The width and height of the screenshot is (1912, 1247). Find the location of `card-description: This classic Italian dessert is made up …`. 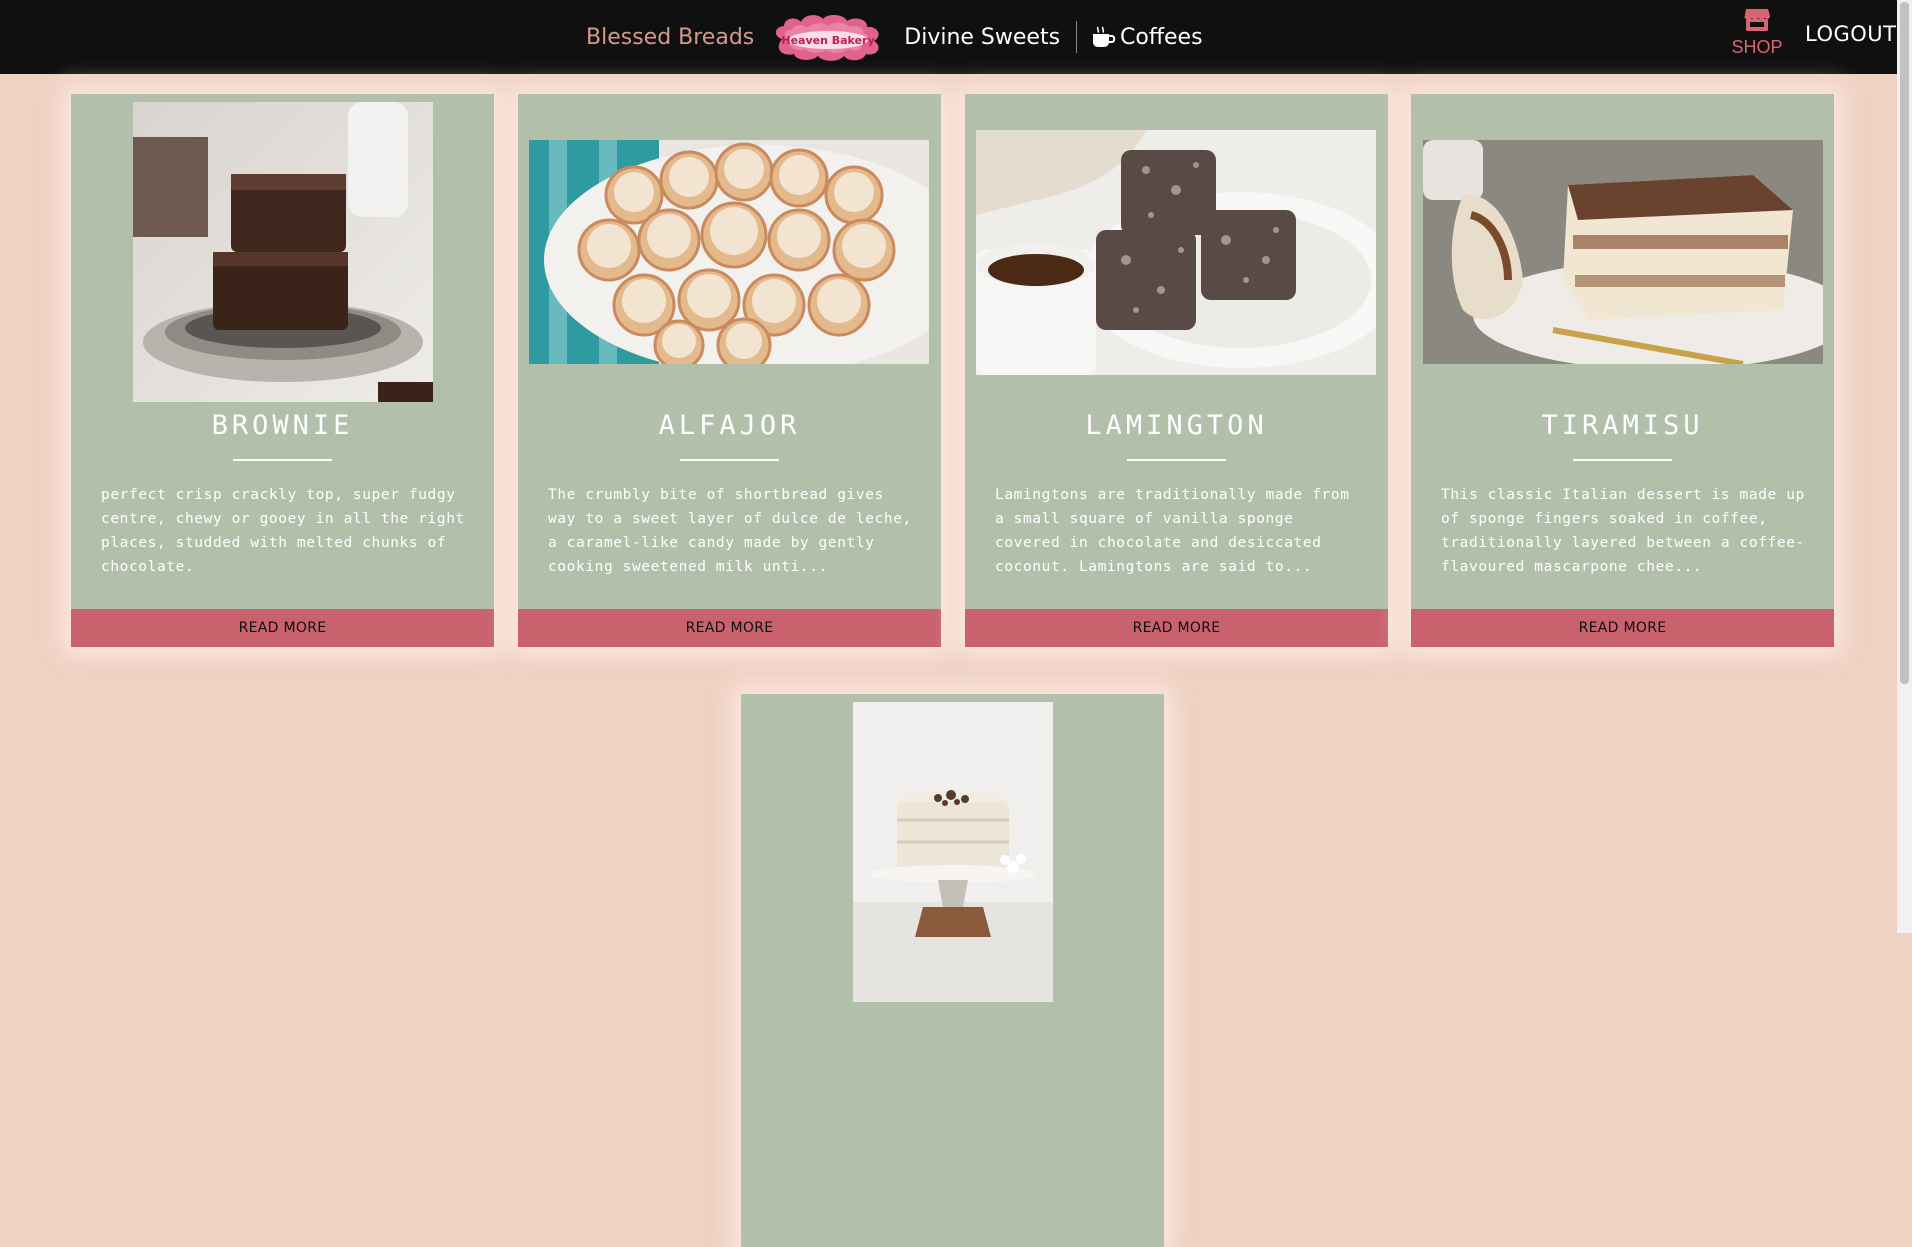

card-description: This classic Italian dessert is made up … is located at coordinates (1623, 531).